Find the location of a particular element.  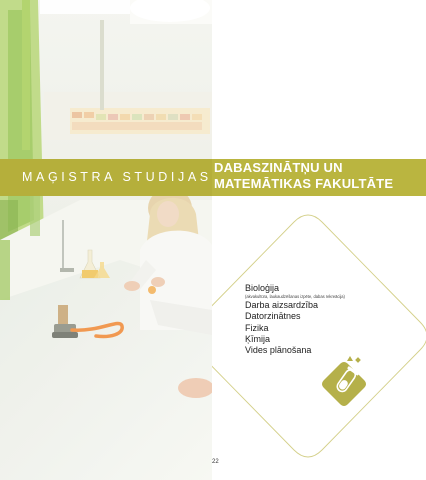

faculty-title-line2: MATEMĀTIKAS FAKULTĀTE is located at coordinates (304, 183).